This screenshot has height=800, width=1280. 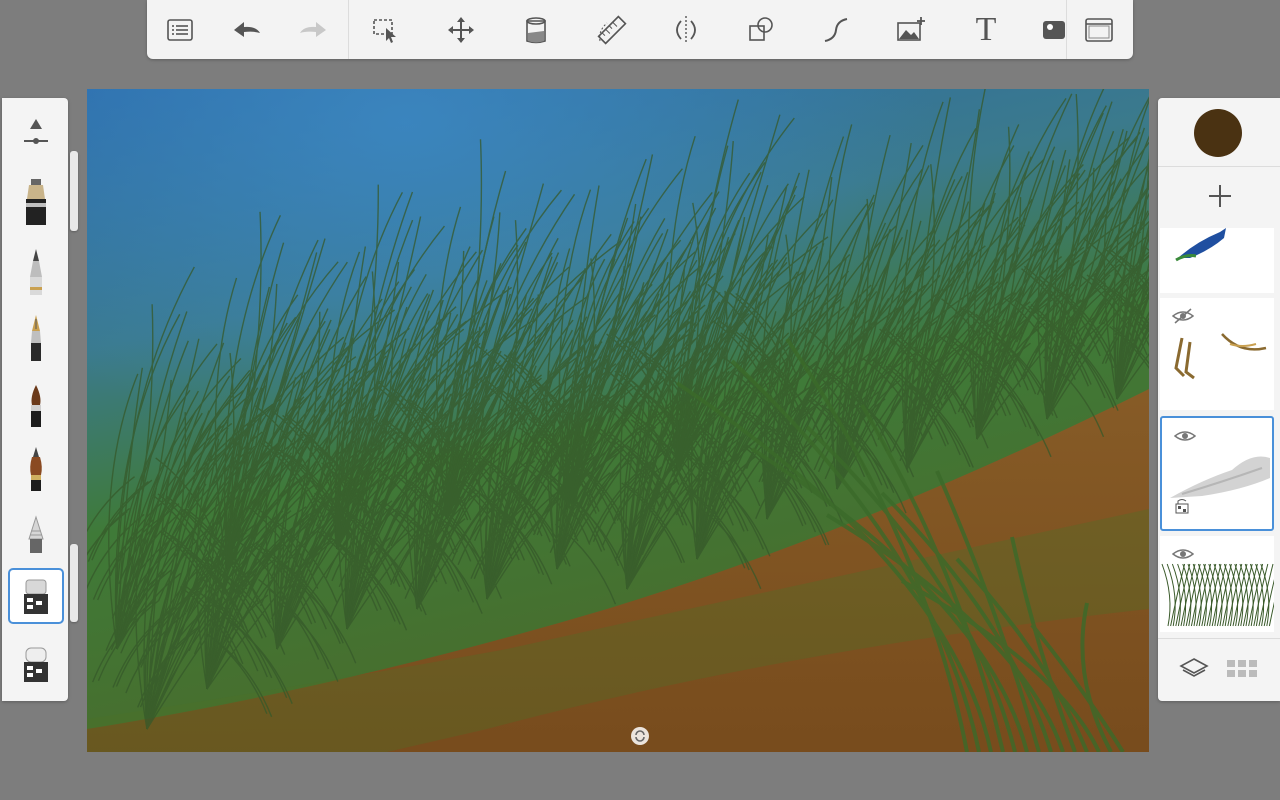 I want to click on shapes-icon, so click(x=761, y=30).